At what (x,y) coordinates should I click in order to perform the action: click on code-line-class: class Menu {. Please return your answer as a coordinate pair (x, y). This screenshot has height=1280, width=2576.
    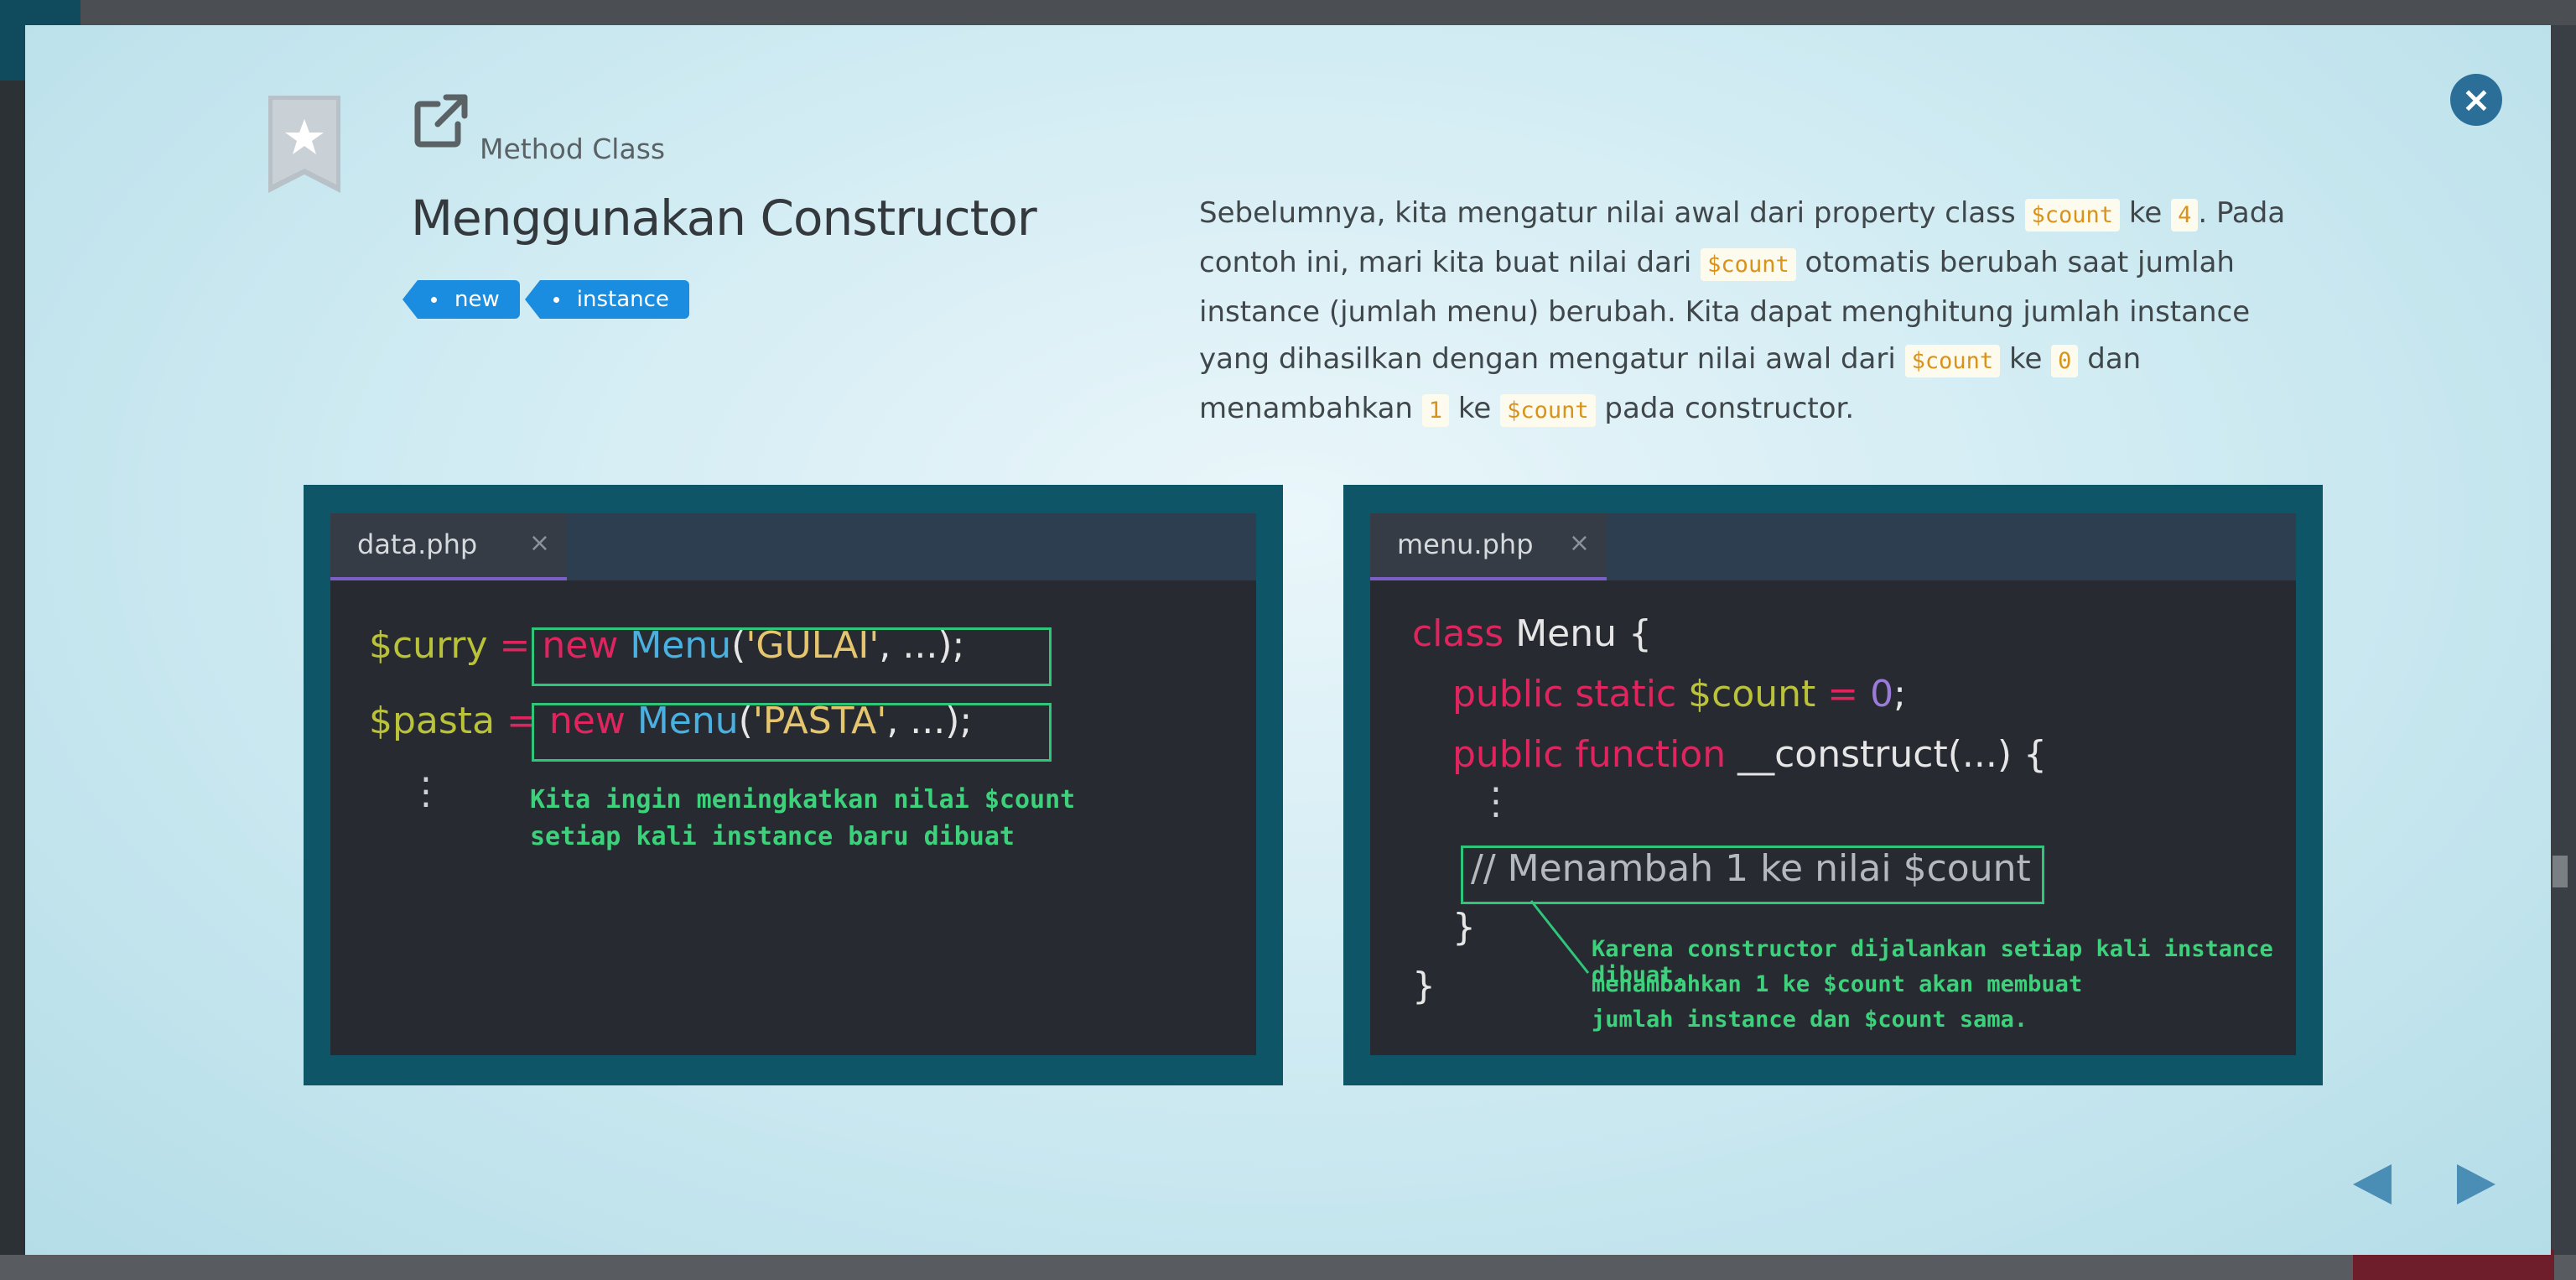
    Looking at the image, I should click on (1532, 633).